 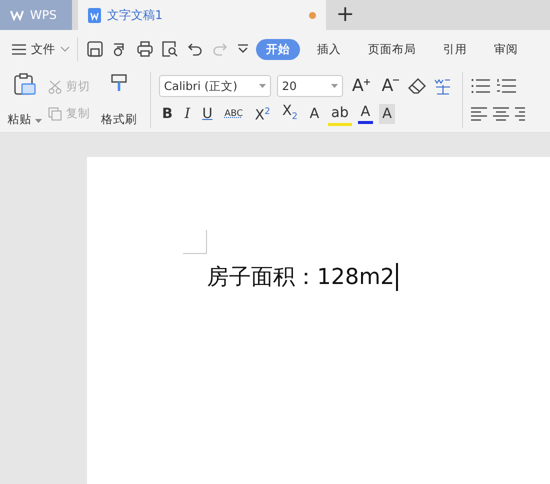 I want to click on bold-button: B, so click(x=167, y=114).